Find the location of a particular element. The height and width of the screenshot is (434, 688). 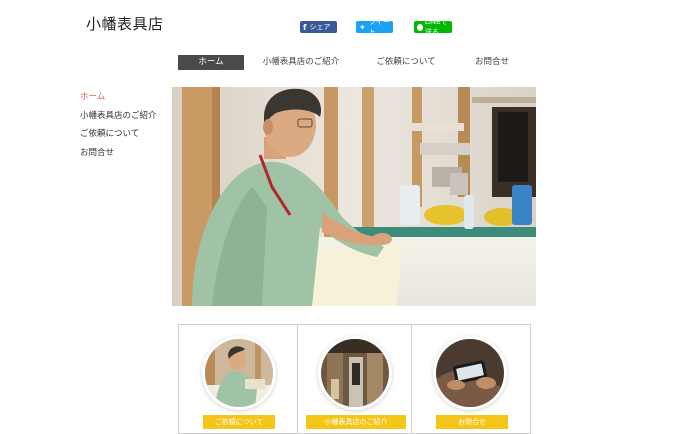

twitter-tweet-label: ツイート is located at coordinates (379, 27).